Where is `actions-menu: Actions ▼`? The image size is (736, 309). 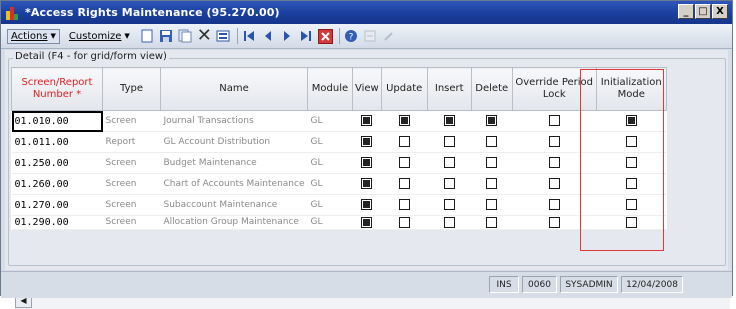
actions-menu: Actions ▼ is located at coordinates (33, 36).